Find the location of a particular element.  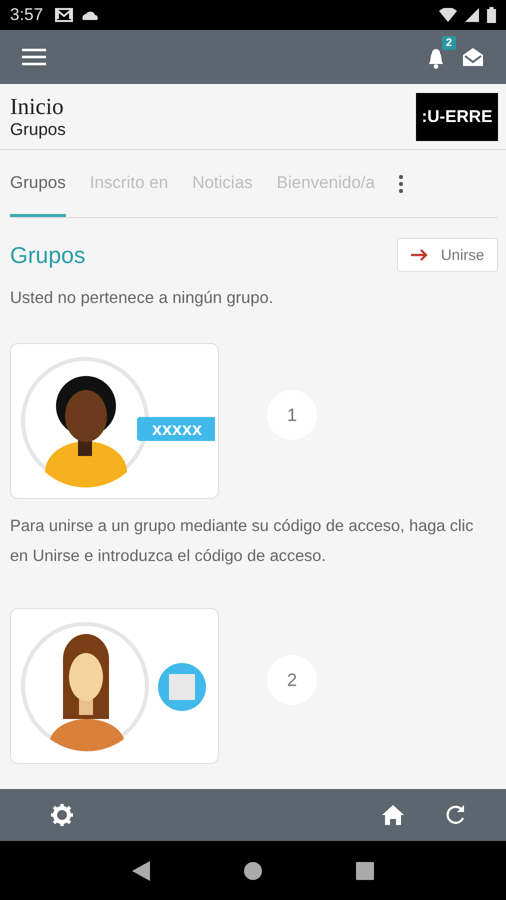

empty-message: Usted no pertenece a ningún grupo. is located at coordinates (142, 298).